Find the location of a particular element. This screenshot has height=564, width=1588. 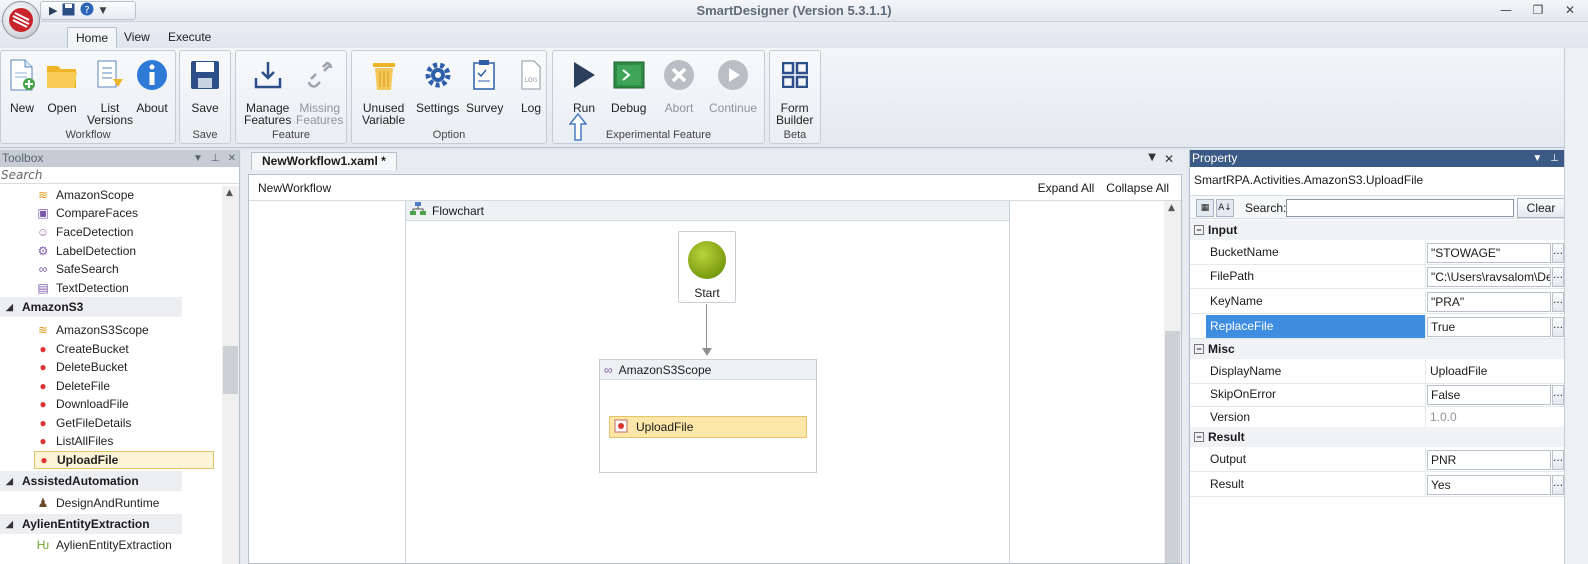

upload-file-activity: UploadFile is located at coordinates (708, 427).